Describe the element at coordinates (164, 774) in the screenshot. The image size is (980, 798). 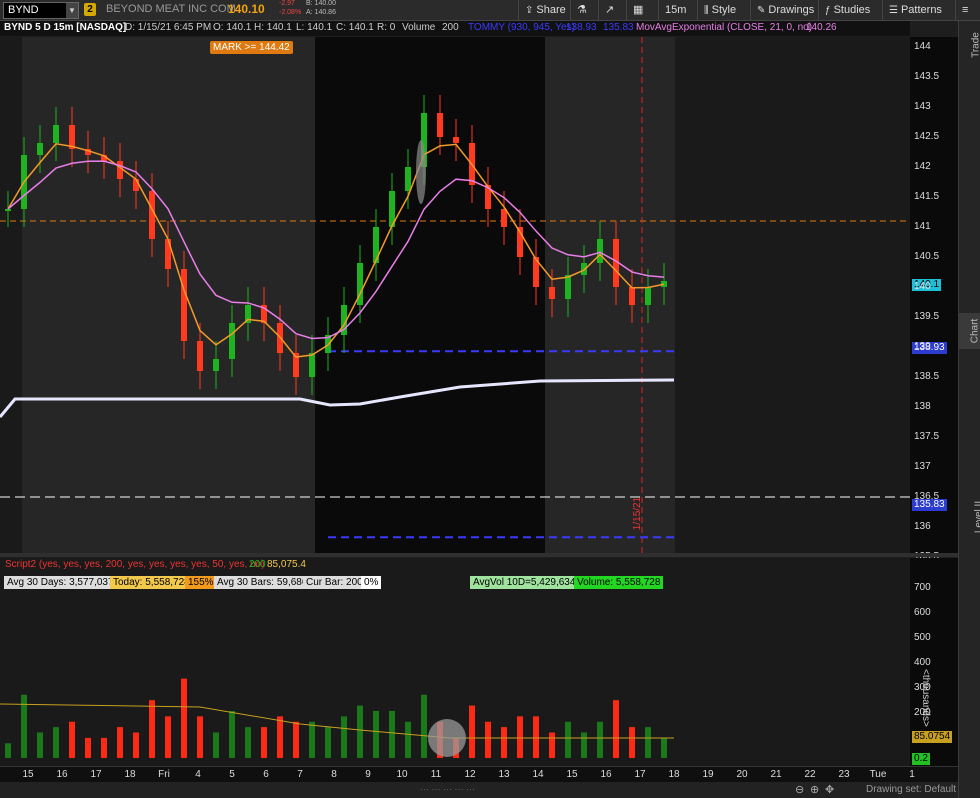
I see `time-tick-label: Fri` at that location.